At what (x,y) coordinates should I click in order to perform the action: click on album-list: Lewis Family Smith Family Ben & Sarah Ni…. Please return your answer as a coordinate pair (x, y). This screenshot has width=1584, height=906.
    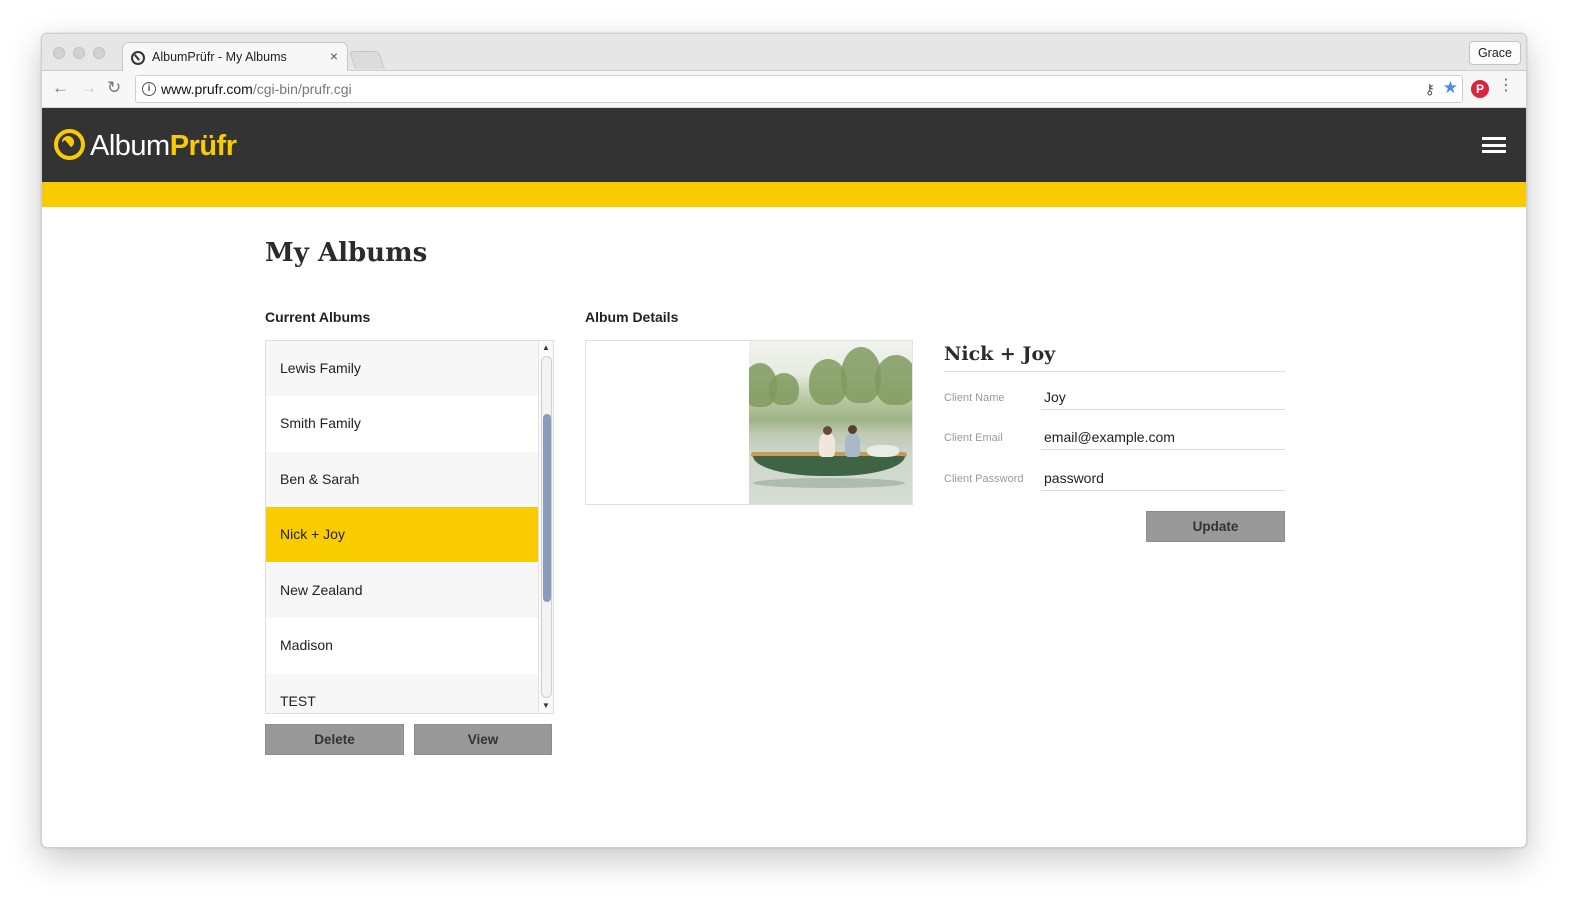
    Looking at the image, I should click on (409, 527).